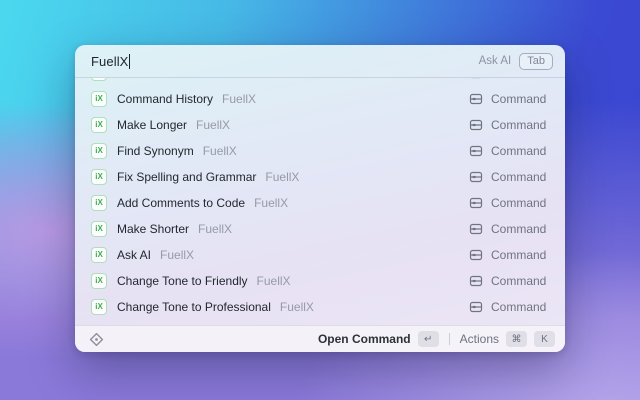  Describe the element at coordinates (320, 229) in the screenshot. I see `list-item: iX Make Shorter FuellX Command` at that location.